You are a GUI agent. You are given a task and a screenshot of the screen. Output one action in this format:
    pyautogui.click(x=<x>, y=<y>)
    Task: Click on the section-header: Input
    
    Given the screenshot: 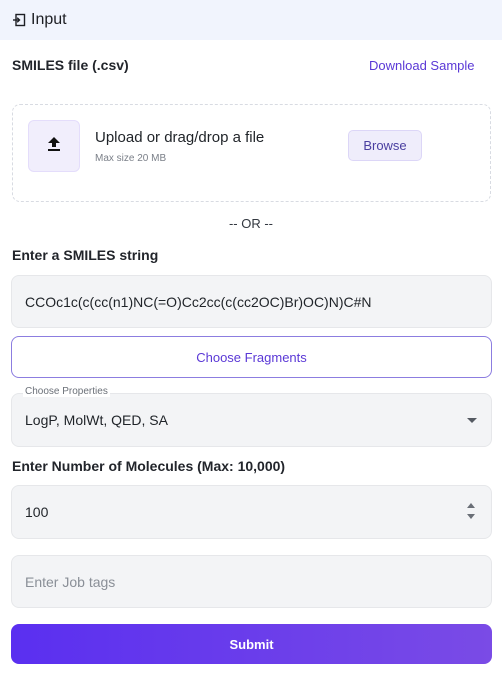 What is the action you would take?
    pyautogui.click(x=251, y=20)
    